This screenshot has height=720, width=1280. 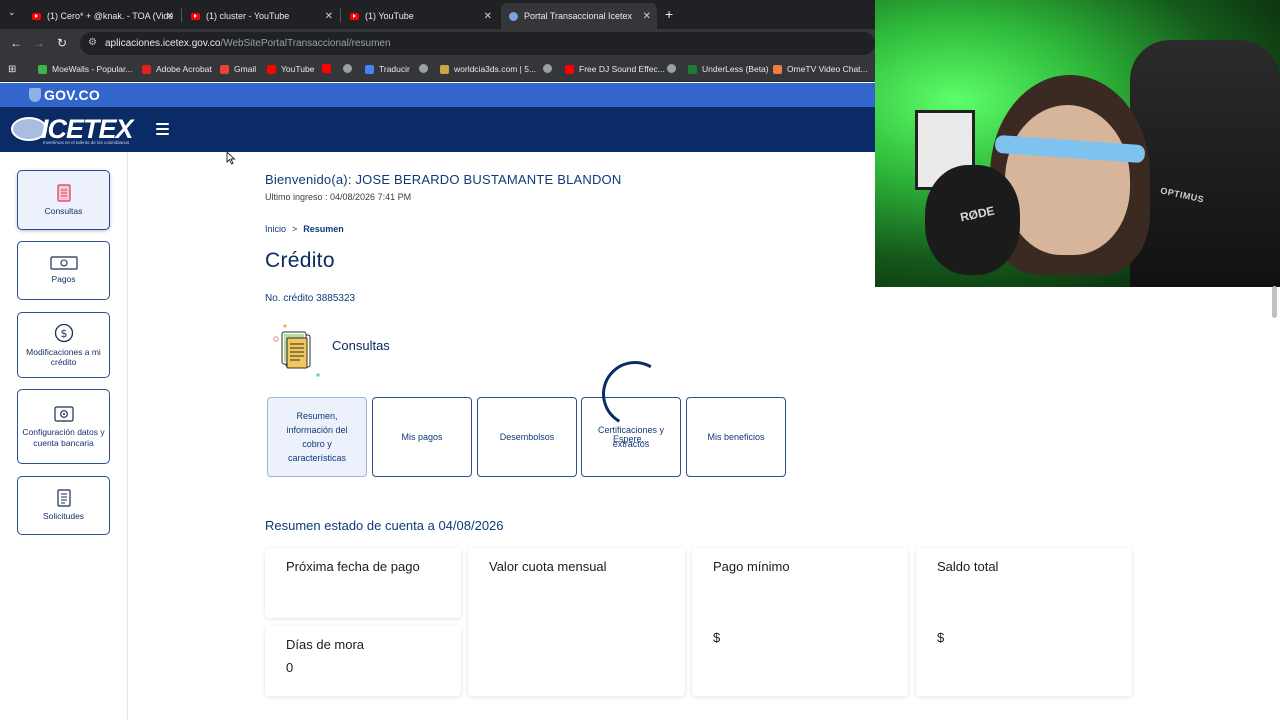 I want to click on person-face, so click(x=1067, y=180).